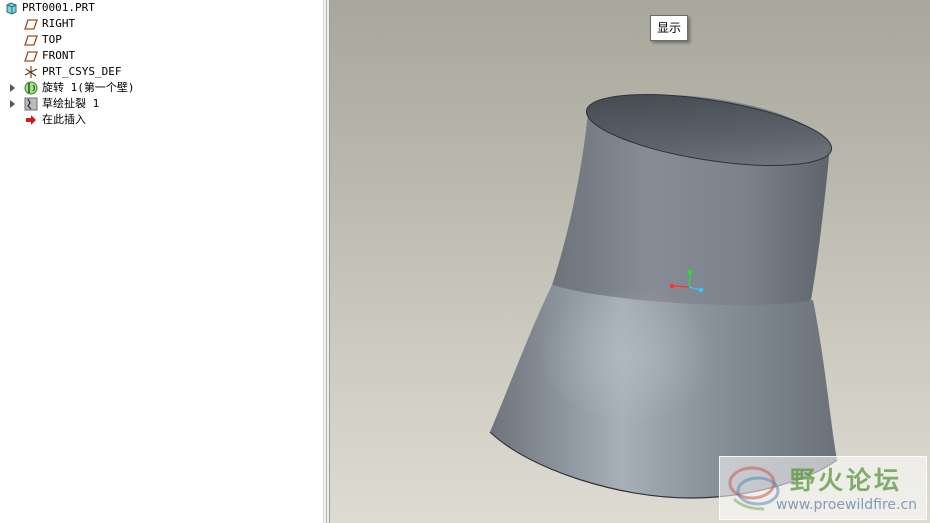  I want to click on tree-item-label: PRT_CSYS_DEF, so click(82, 71).